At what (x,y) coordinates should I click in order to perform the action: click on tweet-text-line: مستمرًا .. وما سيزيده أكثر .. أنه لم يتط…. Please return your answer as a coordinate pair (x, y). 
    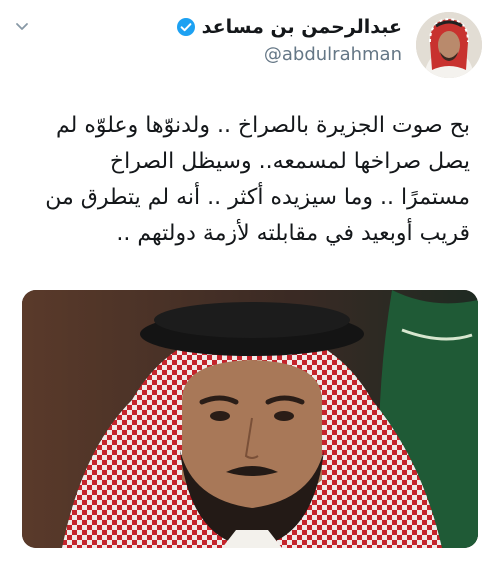
    Looking at the image, I should click on (257, 197).